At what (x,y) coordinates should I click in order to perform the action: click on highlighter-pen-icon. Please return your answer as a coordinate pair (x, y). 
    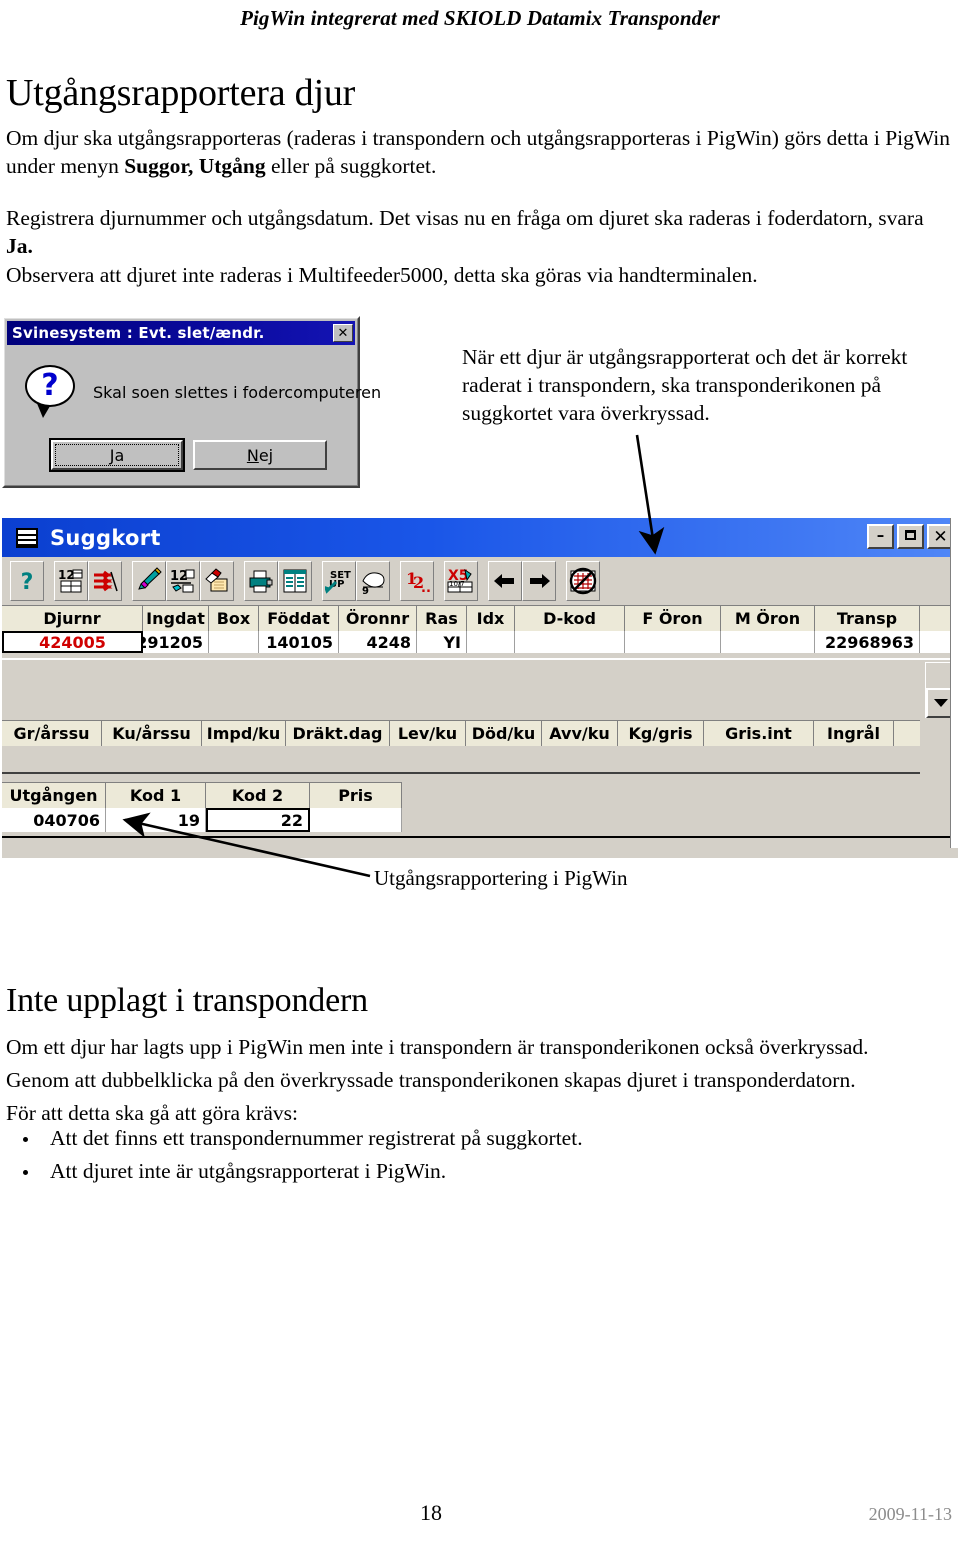
    Looking at the image, I should click on (149, 581).